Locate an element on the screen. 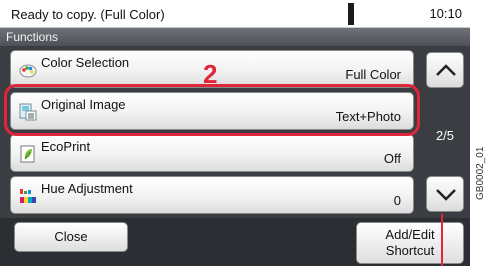 The image size is (493, 266). item-label: EcoPrint is located at coordinates (66, 146).